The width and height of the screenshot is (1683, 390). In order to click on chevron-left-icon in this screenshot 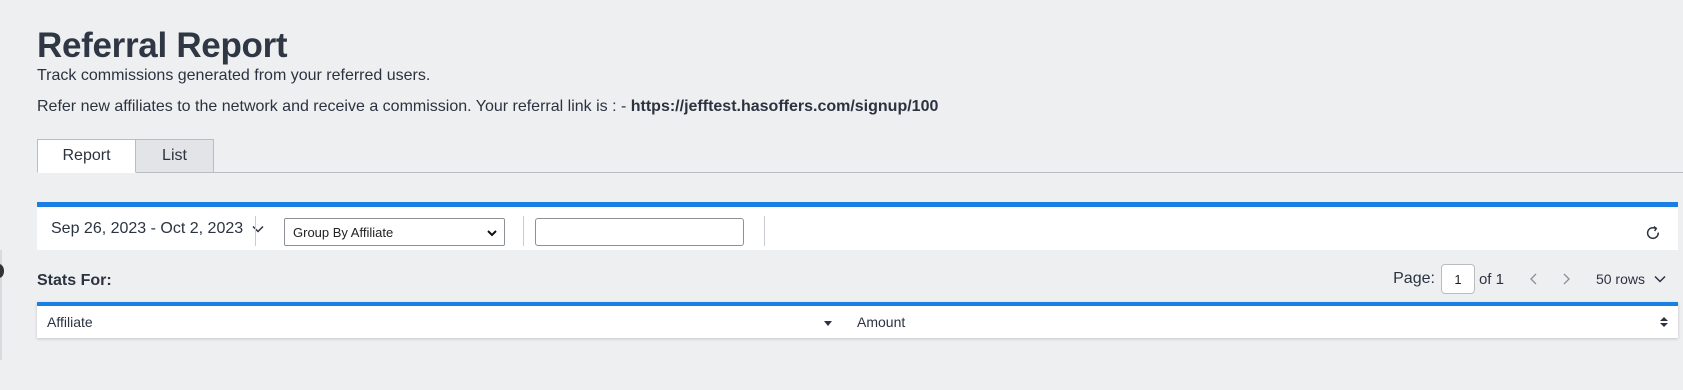, I will do `click(1534, 279)`.